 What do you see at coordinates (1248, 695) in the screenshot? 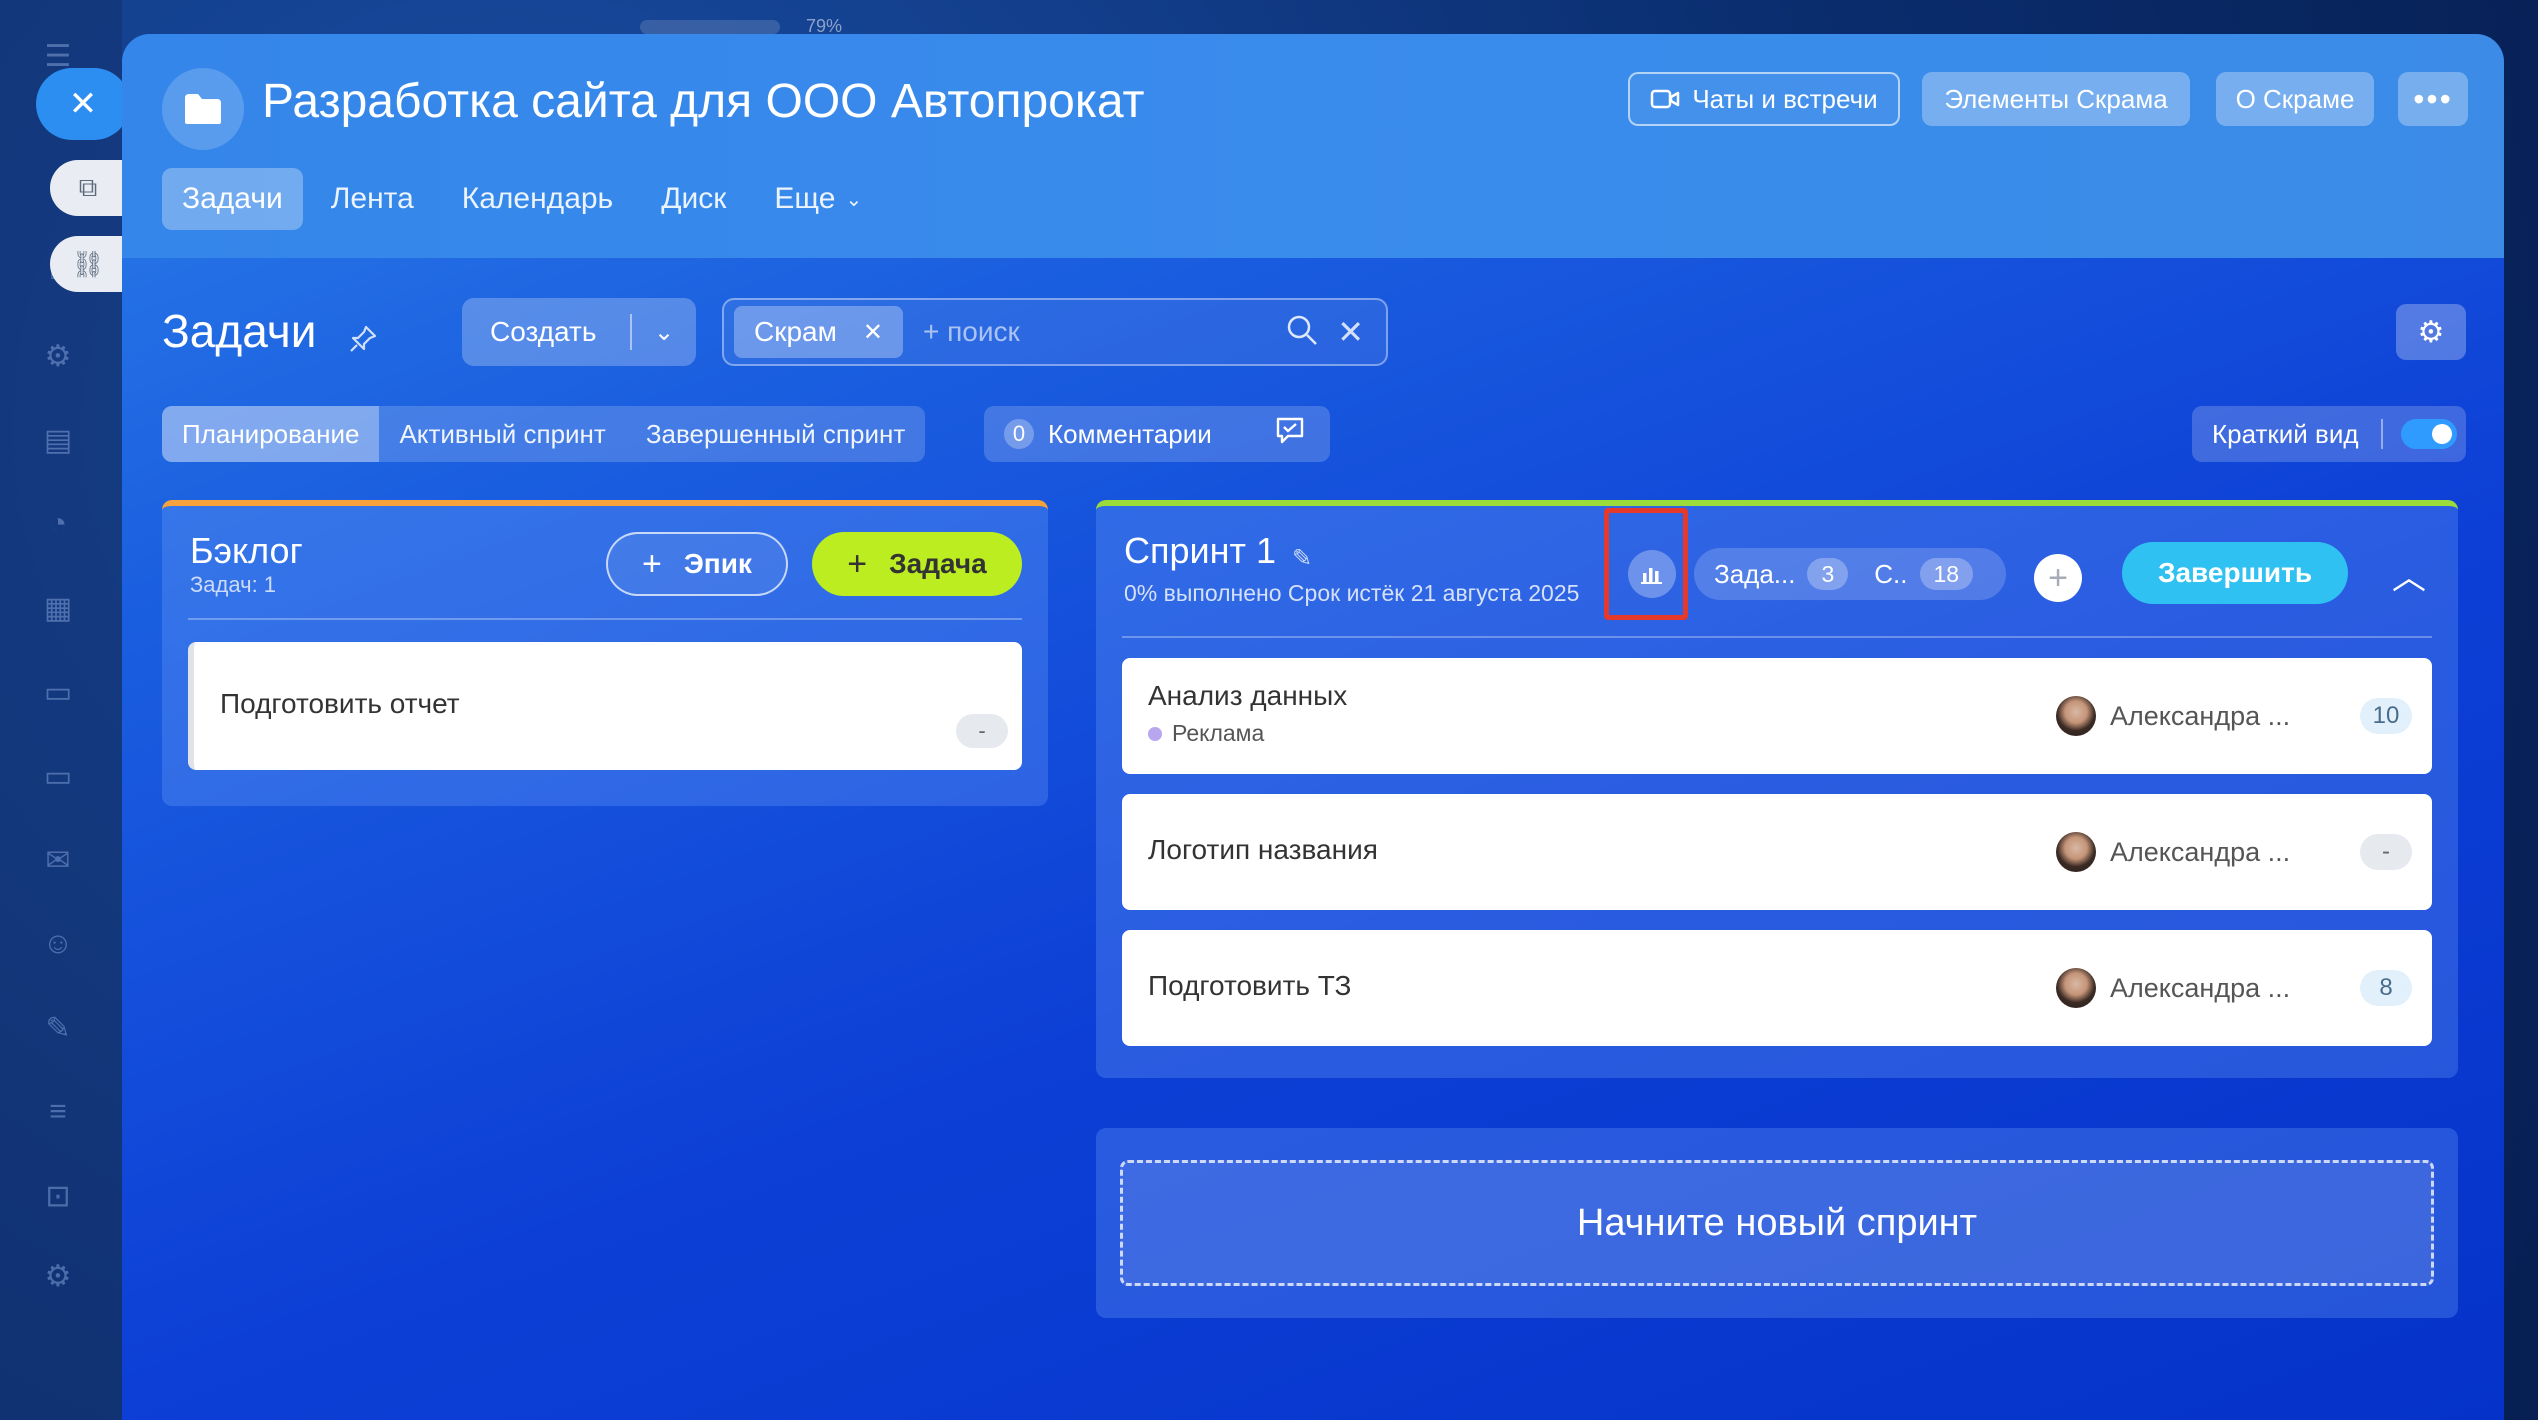
I see `task-title: Анализ данных` at bounding box center [1248, 695].